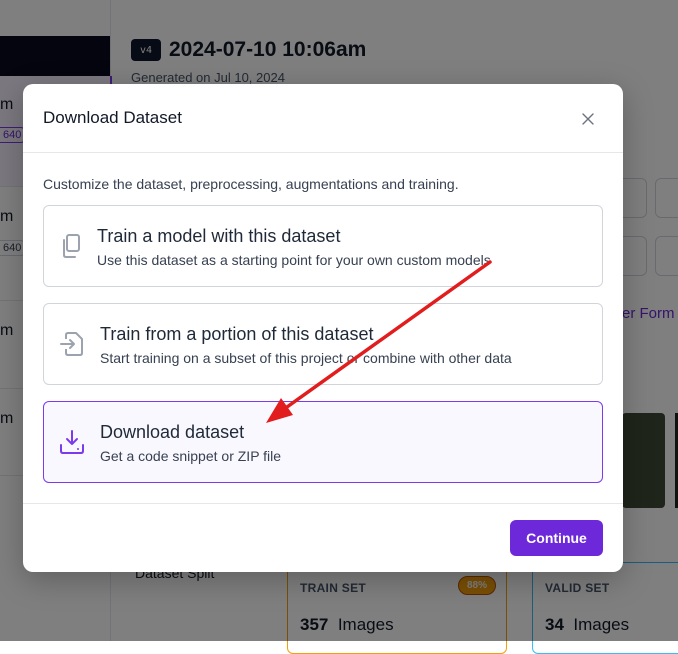 The width and height of the screenshot is (678, 654). Describe the element at coordinates (323, 118) in the screenshot. I see `modal-header: Download Dataset` at that location.